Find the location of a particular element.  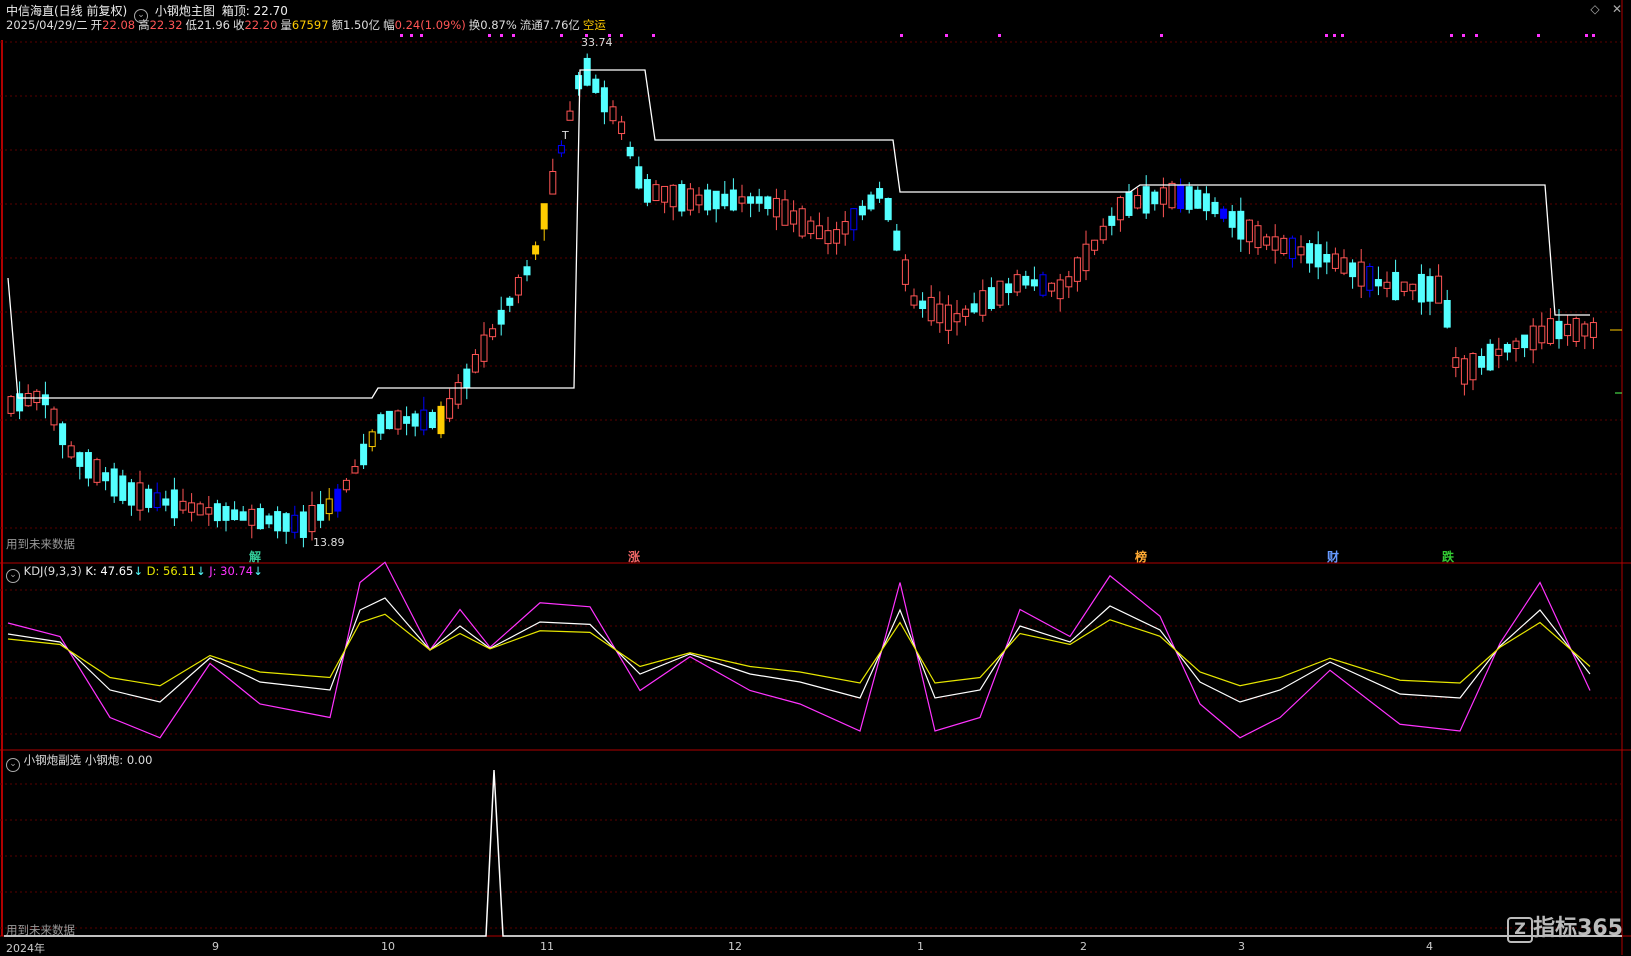

axis-month: 2024年 is located at coordinates (25, 948).